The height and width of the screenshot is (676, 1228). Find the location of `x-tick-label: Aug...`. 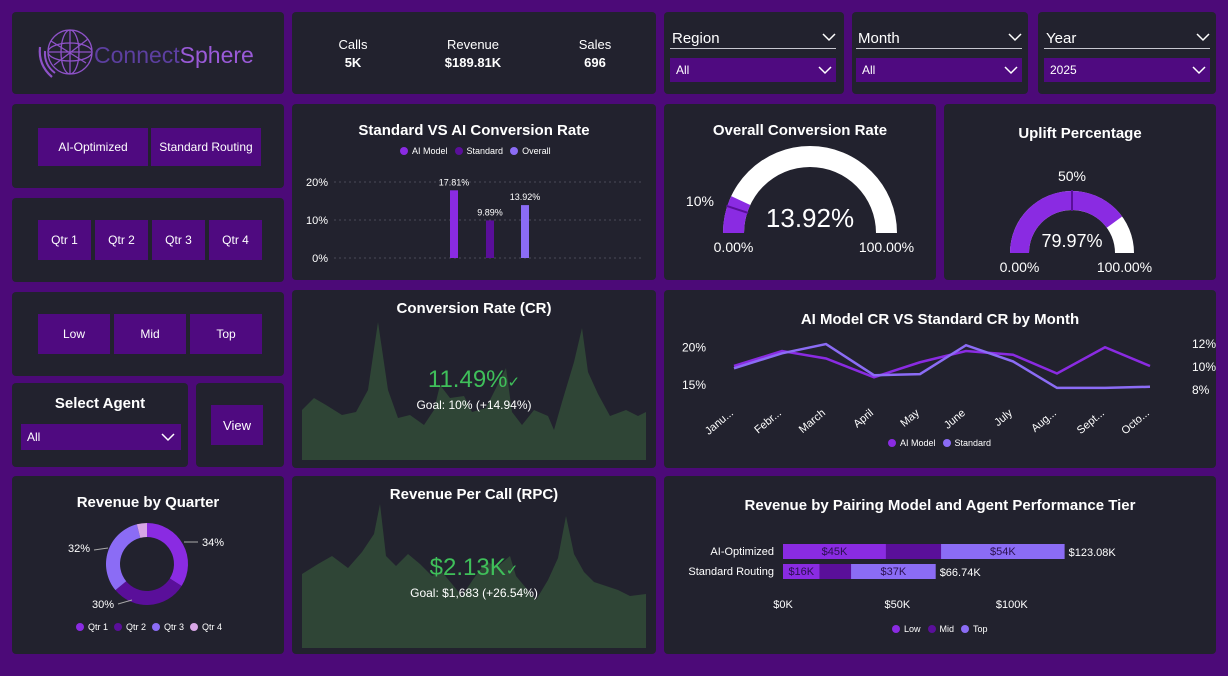

x-tick-label: Aug... is located at coordinates (1044, 421).